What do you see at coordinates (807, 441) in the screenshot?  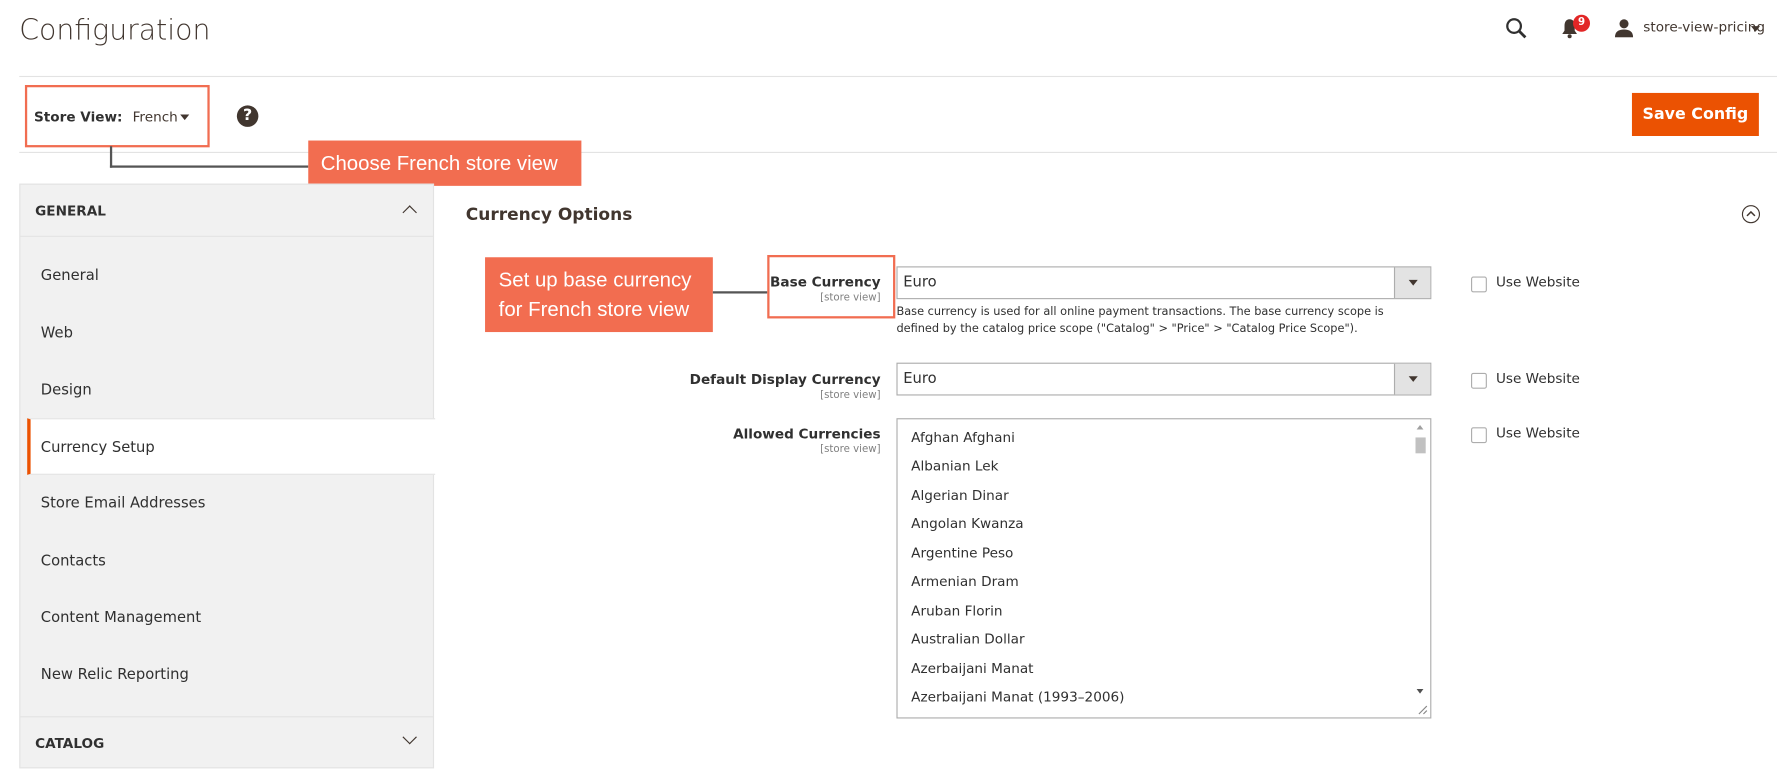 I see `allowed-currencies-label: Allowed Currencies [store view]` at bounding box center [807, 441].